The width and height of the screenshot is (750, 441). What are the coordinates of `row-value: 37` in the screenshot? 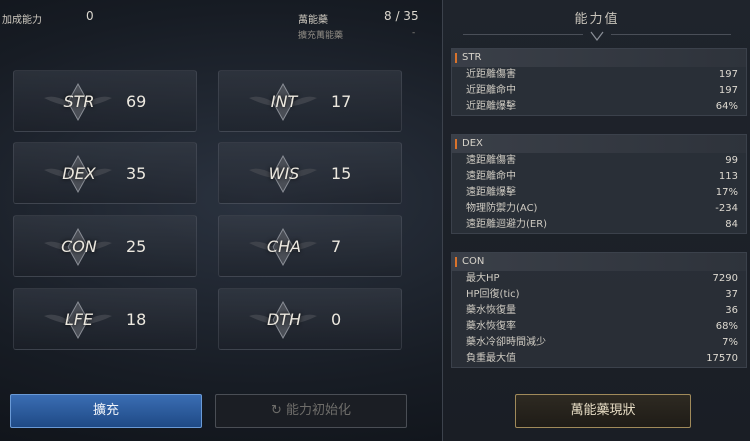 It's located at (731, 294).